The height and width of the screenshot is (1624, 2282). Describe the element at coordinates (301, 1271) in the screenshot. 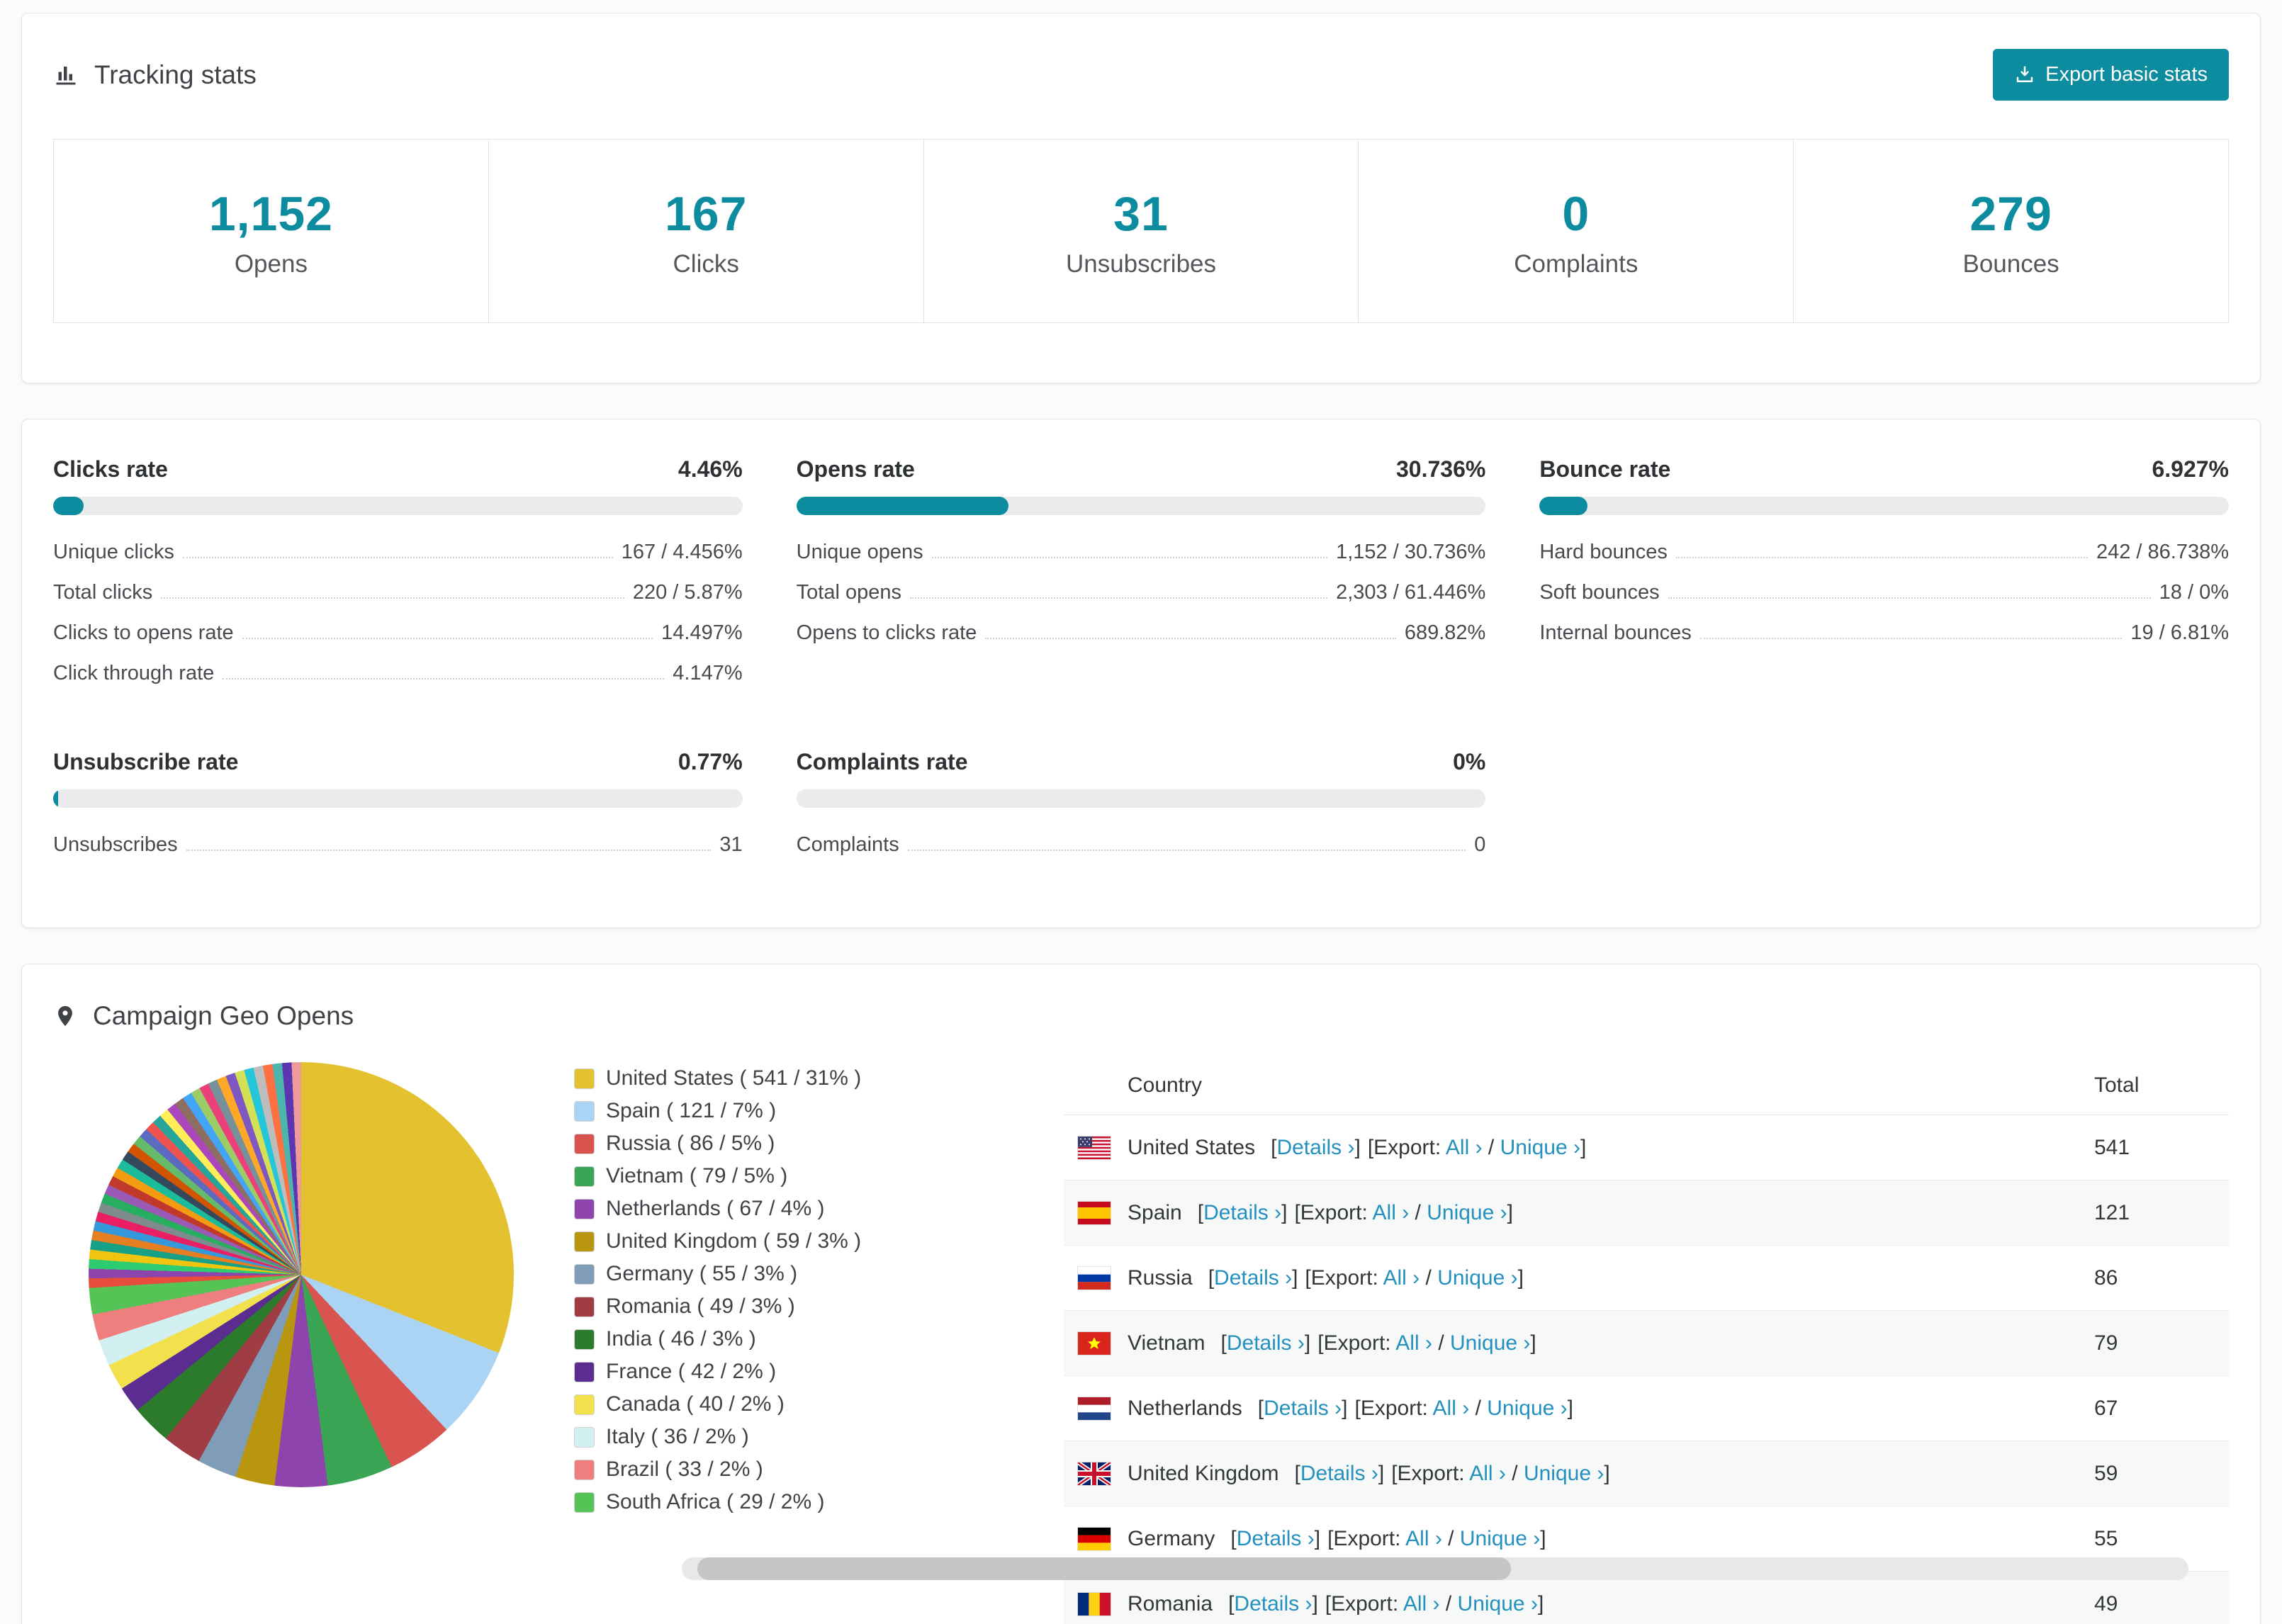

I see `geo-pie-wrap` at that location.